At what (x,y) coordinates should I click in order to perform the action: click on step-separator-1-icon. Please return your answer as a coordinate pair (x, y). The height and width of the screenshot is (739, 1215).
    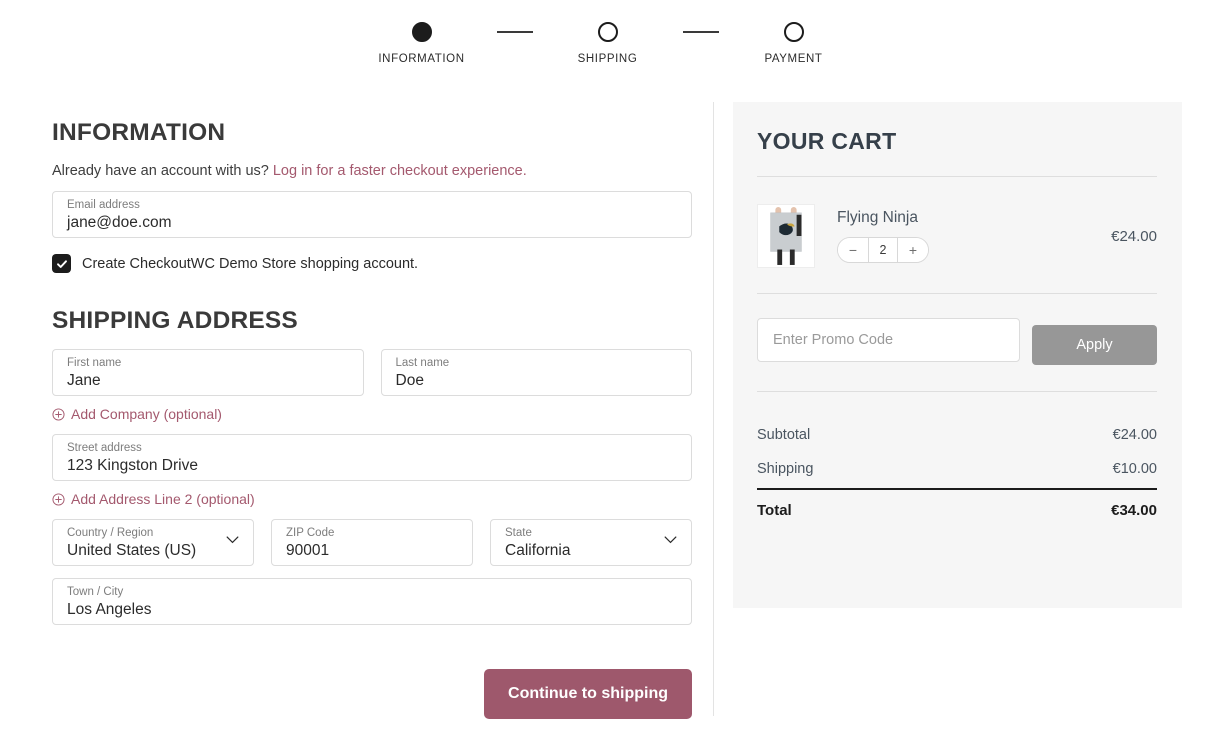
    Looking at the image, I should click on (514, 32).